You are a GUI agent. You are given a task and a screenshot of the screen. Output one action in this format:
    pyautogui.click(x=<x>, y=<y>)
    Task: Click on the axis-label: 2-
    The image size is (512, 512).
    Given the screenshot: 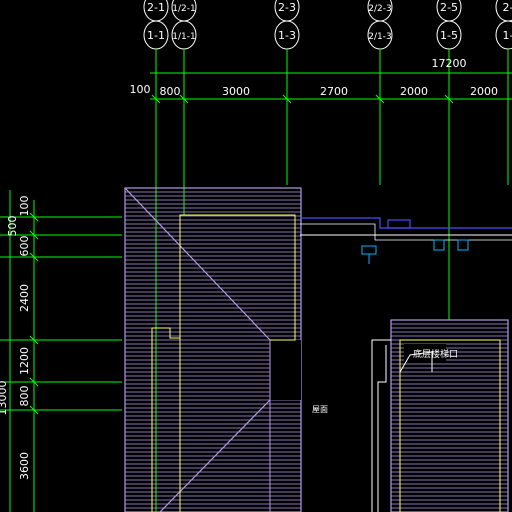 What is the action you would take?
    pyautogui.click(x=507, y=7)
    